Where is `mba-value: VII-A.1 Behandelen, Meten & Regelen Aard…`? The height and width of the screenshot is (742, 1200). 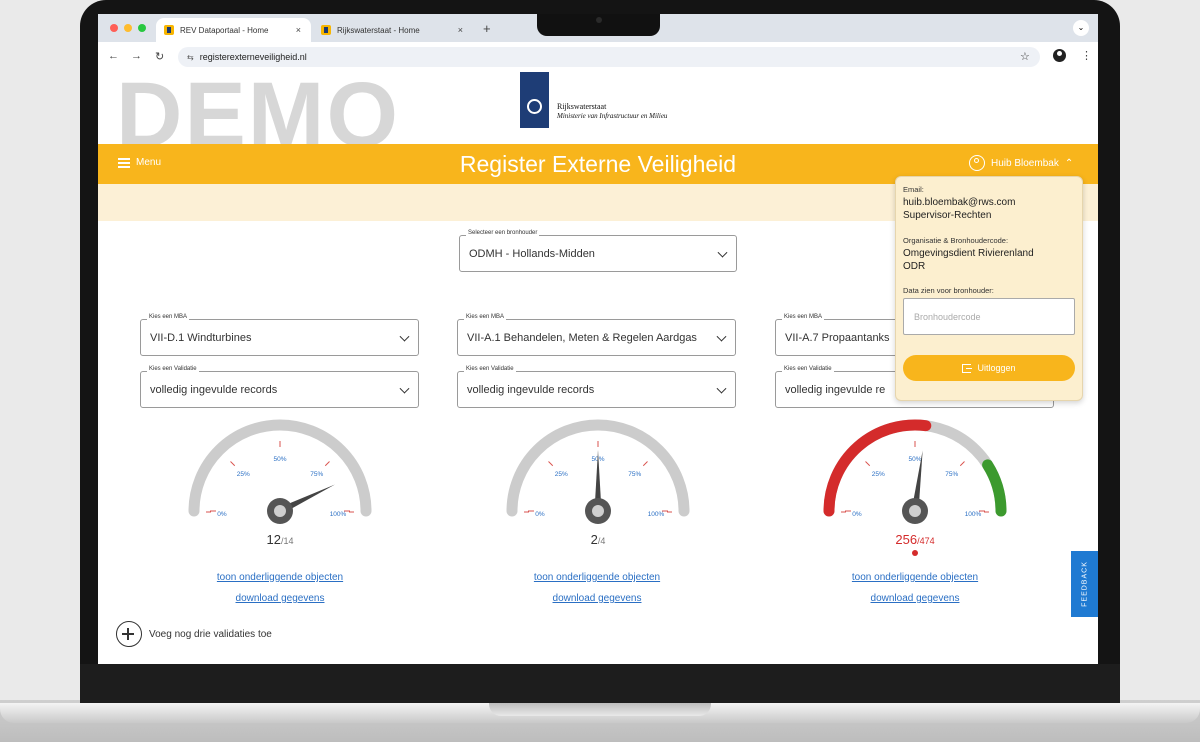
mba-value: VII-A.1 Behandelen, Meten & Regelen Aard… is located at coordinates (582, 337).